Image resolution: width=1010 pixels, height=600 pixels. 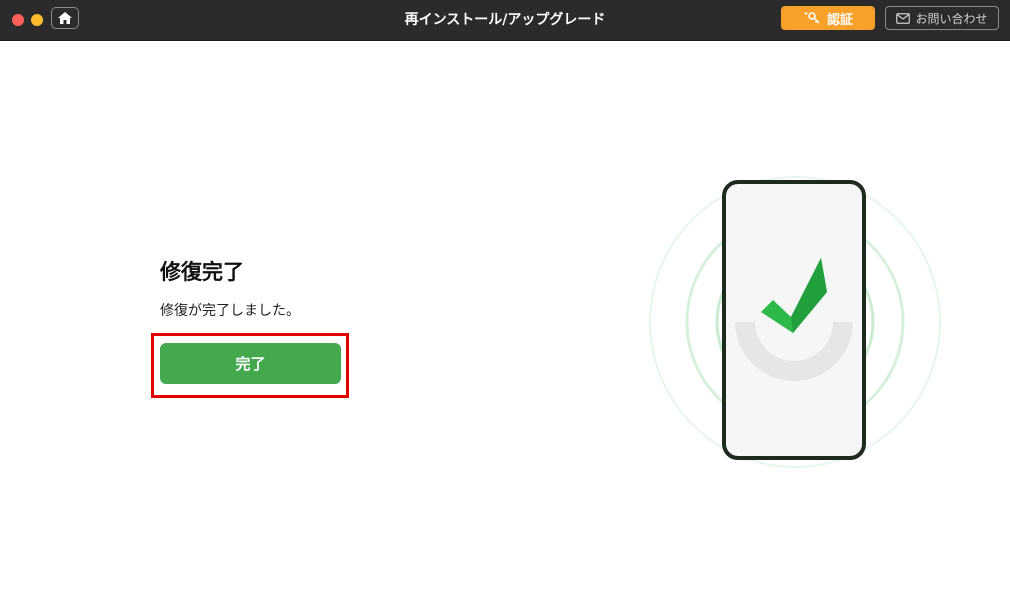 What do you see at coordinates (250, 363) in the screenshot?
I see `done-button: 完了` at bounding box center [250, 363].